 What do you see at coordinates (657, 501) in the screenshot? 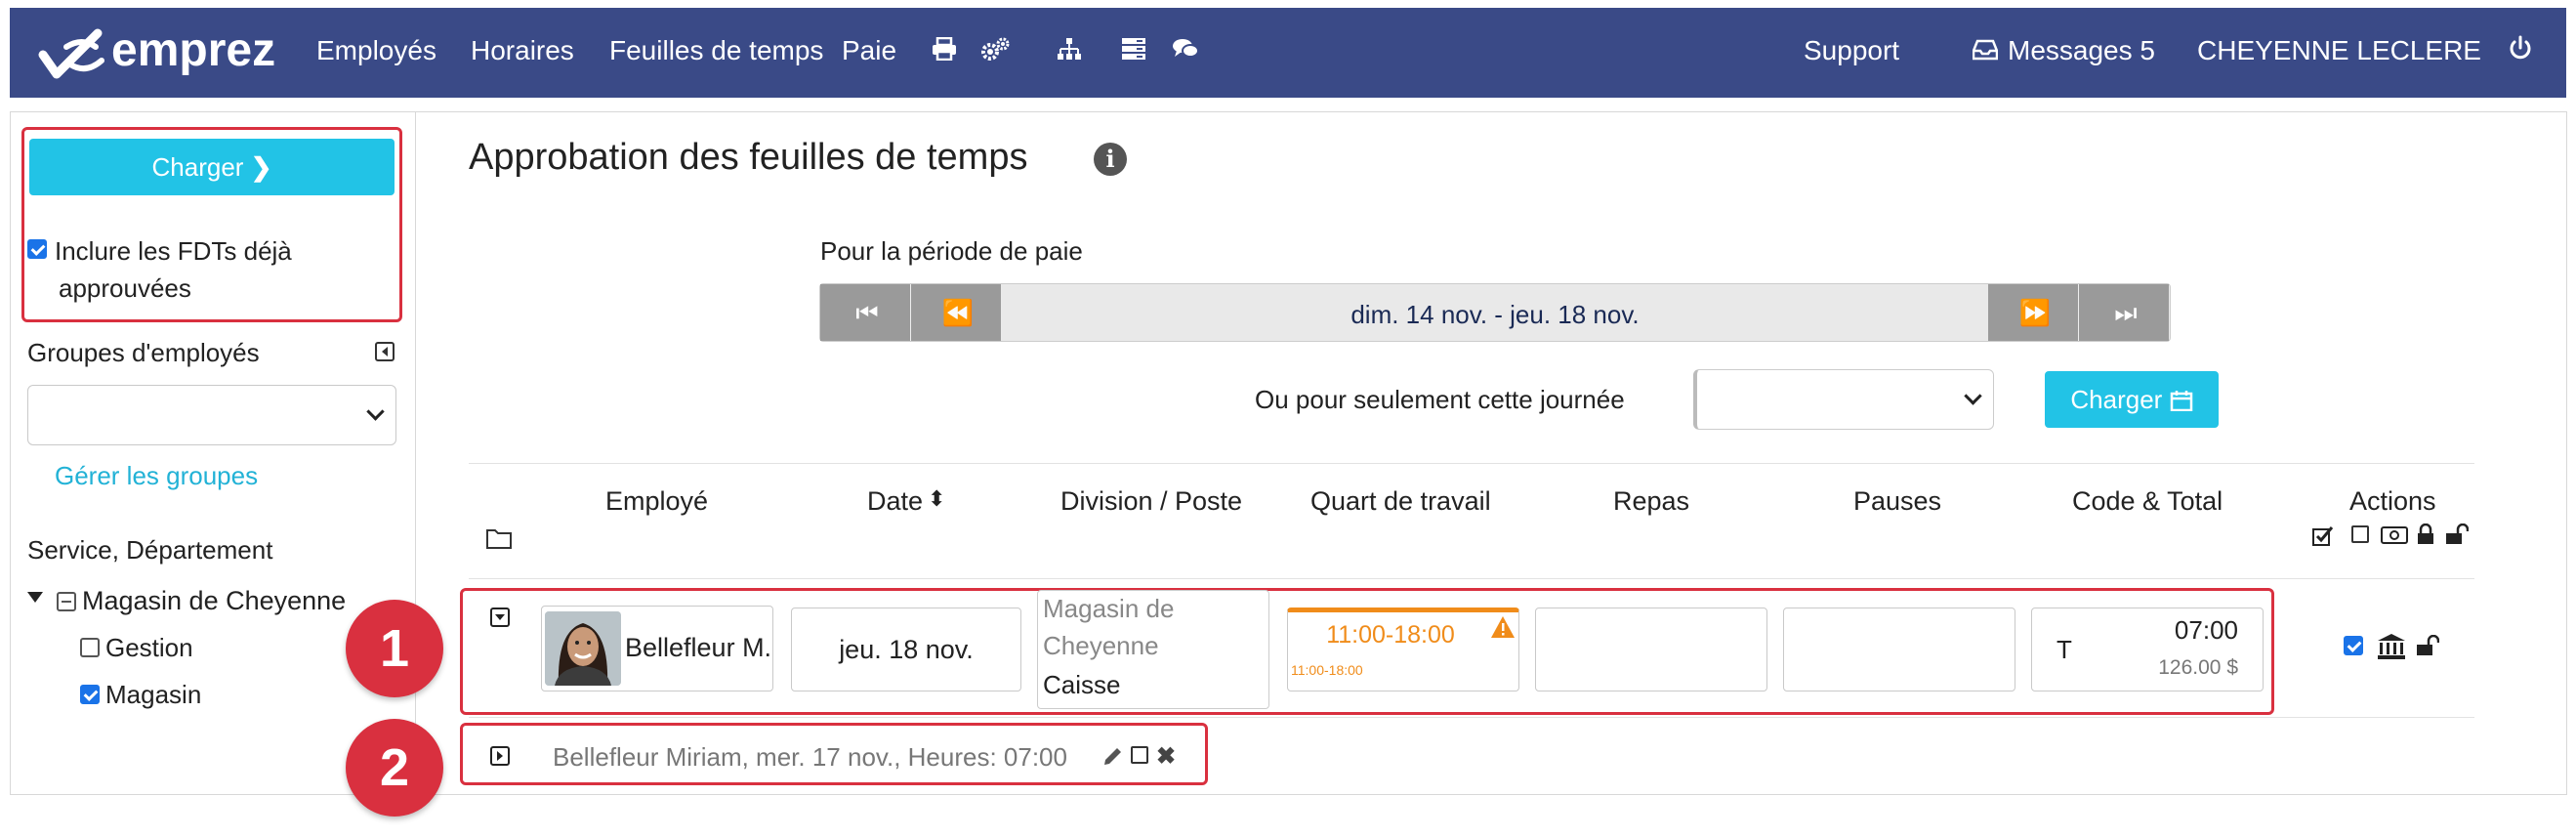
I see `col-employee: Employé` at bounding box center [657, 501].